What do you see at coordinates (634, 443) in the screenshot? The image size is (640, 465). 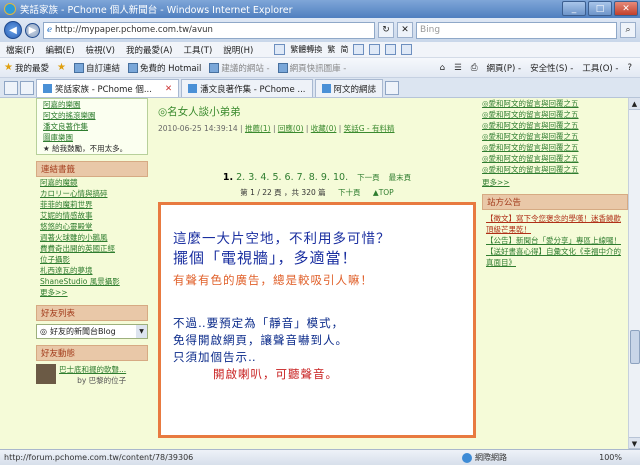 I see `scroll-down-icon: ▼` at bounding box center [634, 443].